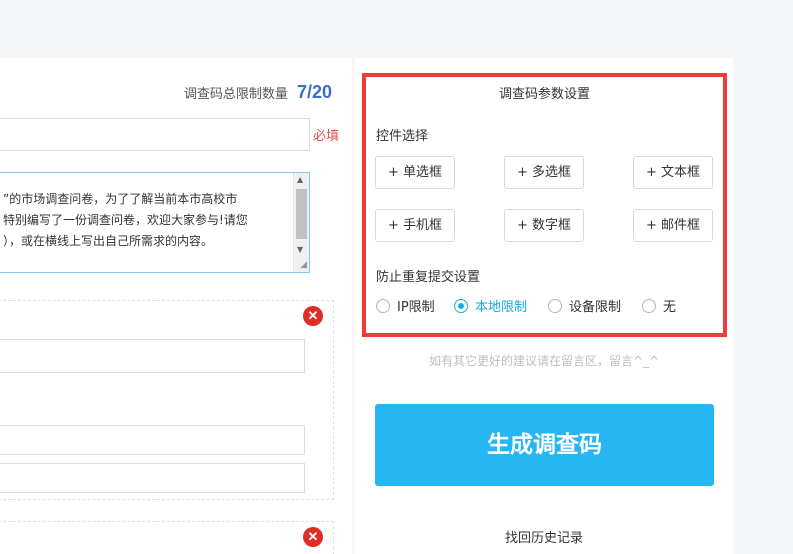 The height and width of the screenshot is (554, 793). Describe the element at coordinates (670, 307) in the screenshot. I see `radio-label: 无` at that location.